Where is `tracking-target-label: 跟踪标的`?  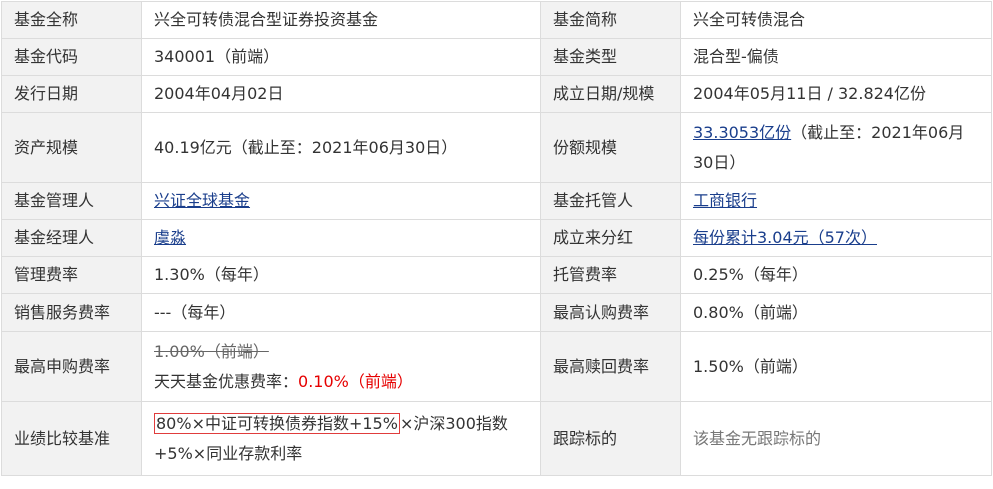
tracking-target-label: 跟踪标的 is located at coordinates (610, 438).